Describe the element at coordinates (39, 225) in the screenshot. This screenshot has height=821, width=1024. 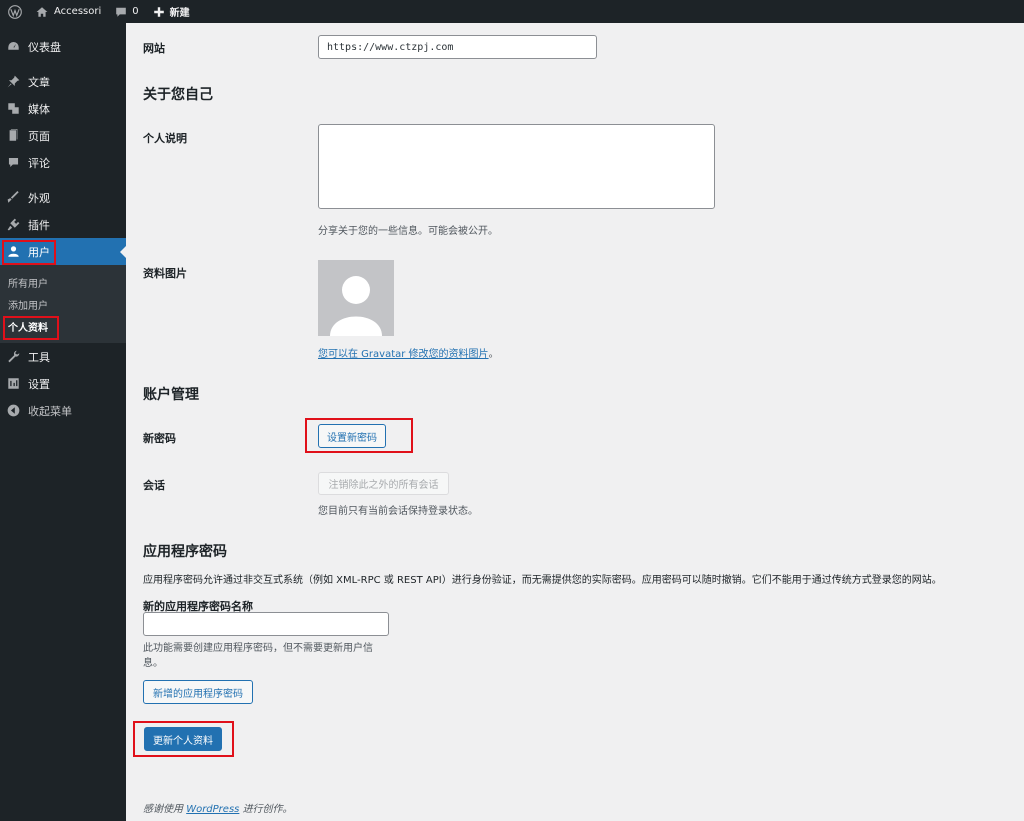
I see `menu-label: 插件` at that location.